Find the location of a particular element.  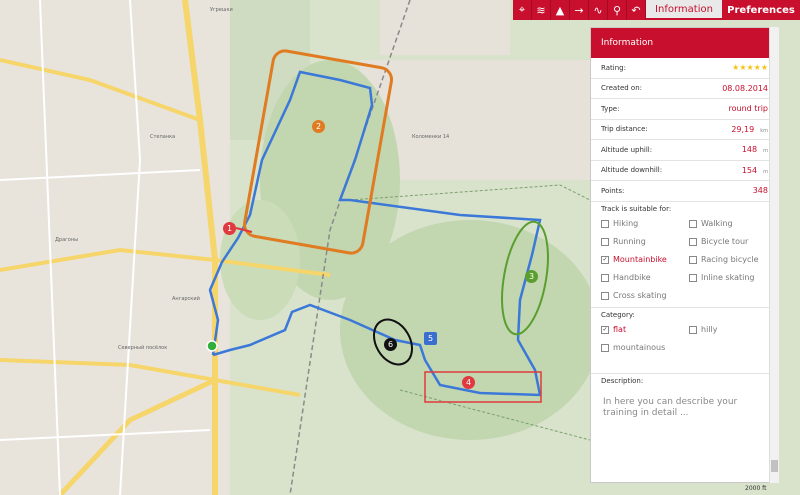

info-label: Altitude uphill: is located at coordinates (627, 149).